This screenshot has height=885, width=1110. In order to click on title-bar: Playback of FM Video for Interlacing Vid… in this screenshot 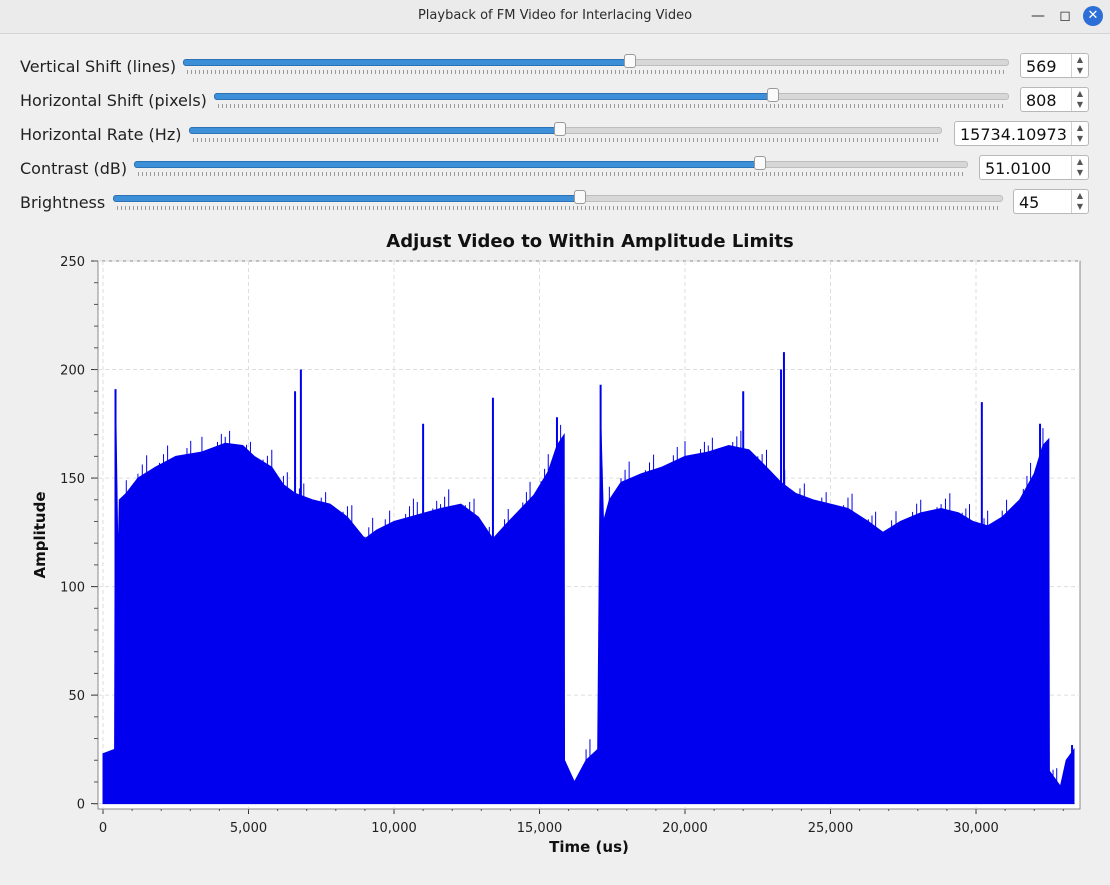, I will do `click(555, 17)`.